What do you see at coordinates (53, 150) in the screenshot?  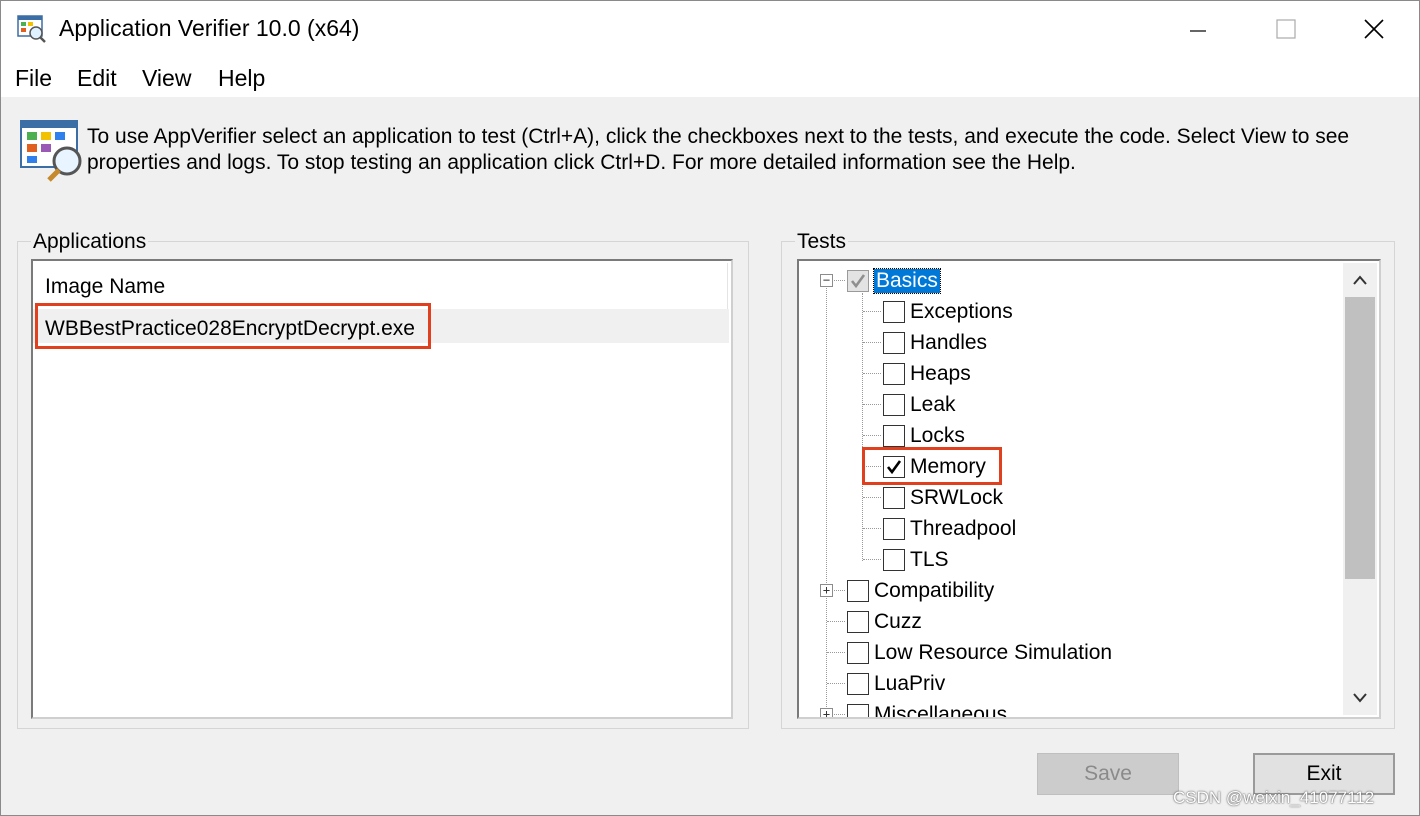 I see `verifier-info-icon` at bounding box center [53, 150].